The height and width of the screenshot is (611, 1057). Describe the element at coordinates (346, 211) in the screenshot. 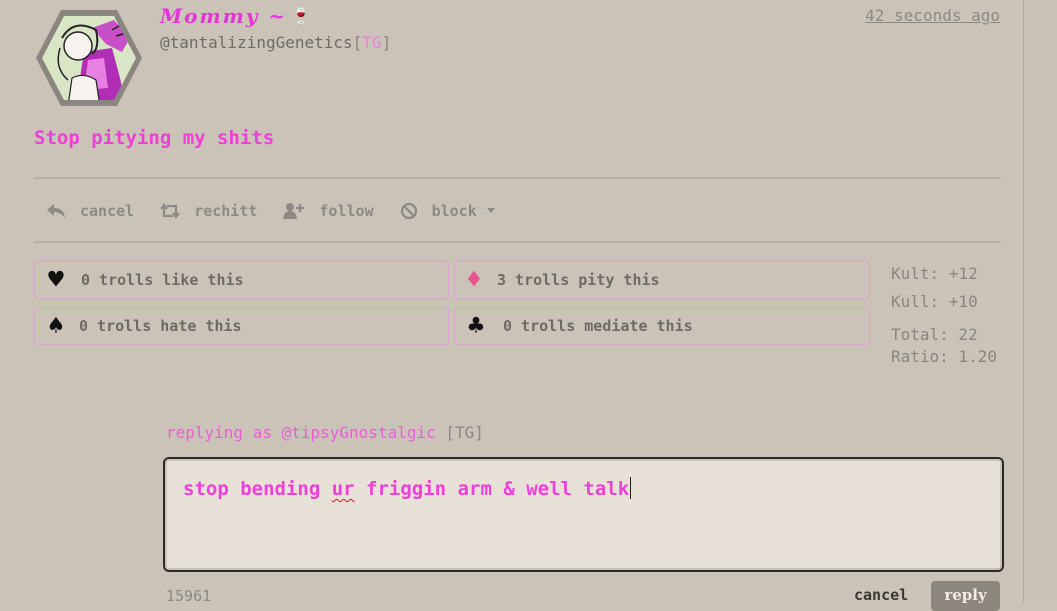

I see `follow-action-label: follow` at that location.